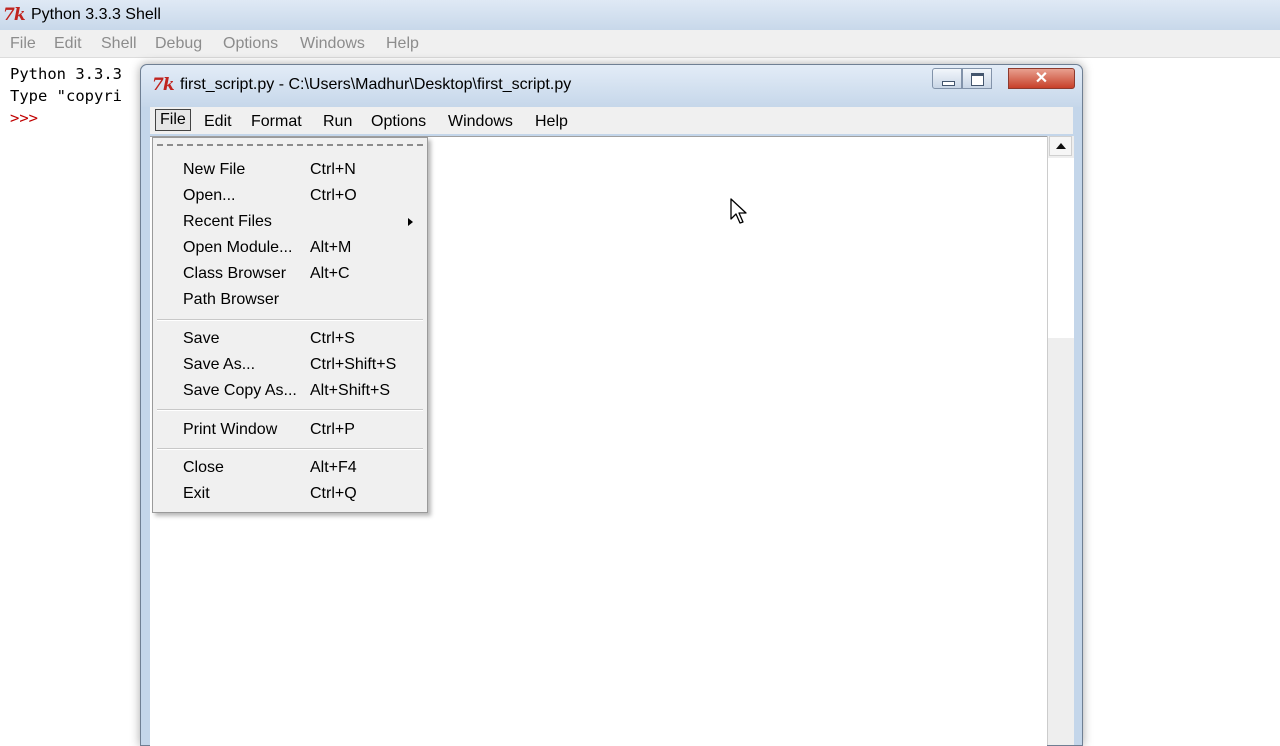  Describe the element at coordinates (68, 44) in the screenshot. I see `shell-menu-edit: Edit` at that location.